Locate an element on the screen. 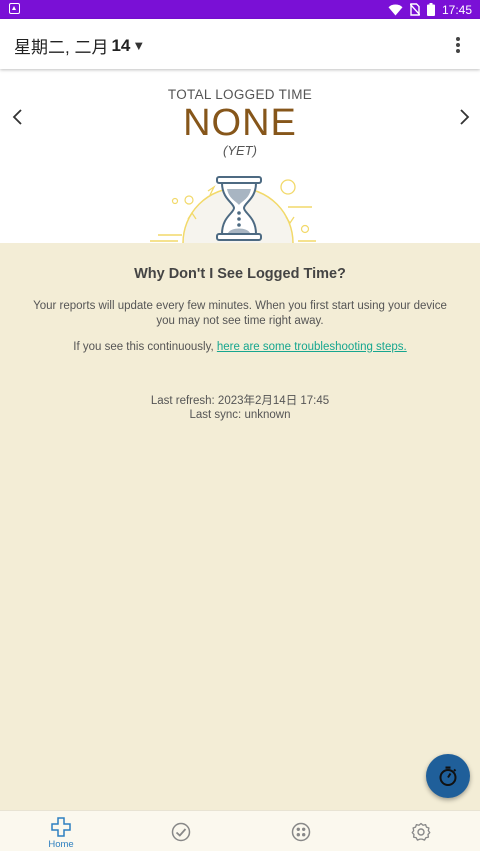  nav-tasks is located at coordinates (181, 831).